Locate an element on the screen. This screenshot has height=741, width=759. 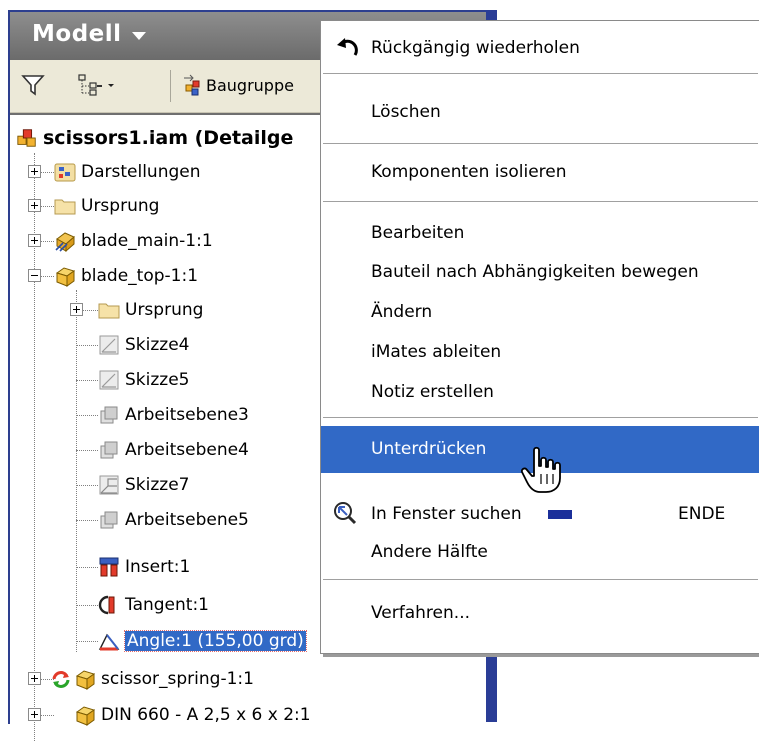
tree-item-label: DIN 660 - A 2,5 x 6 x 2:1 is located at coordinates (206, 715).